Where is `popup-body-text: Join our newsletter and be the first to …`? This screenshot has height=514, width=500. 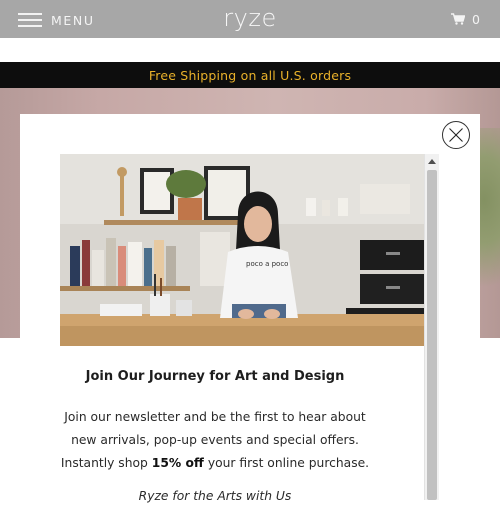
popup-body-text: Join our newsletter and be the first to … is located at coordinates (215, 440).